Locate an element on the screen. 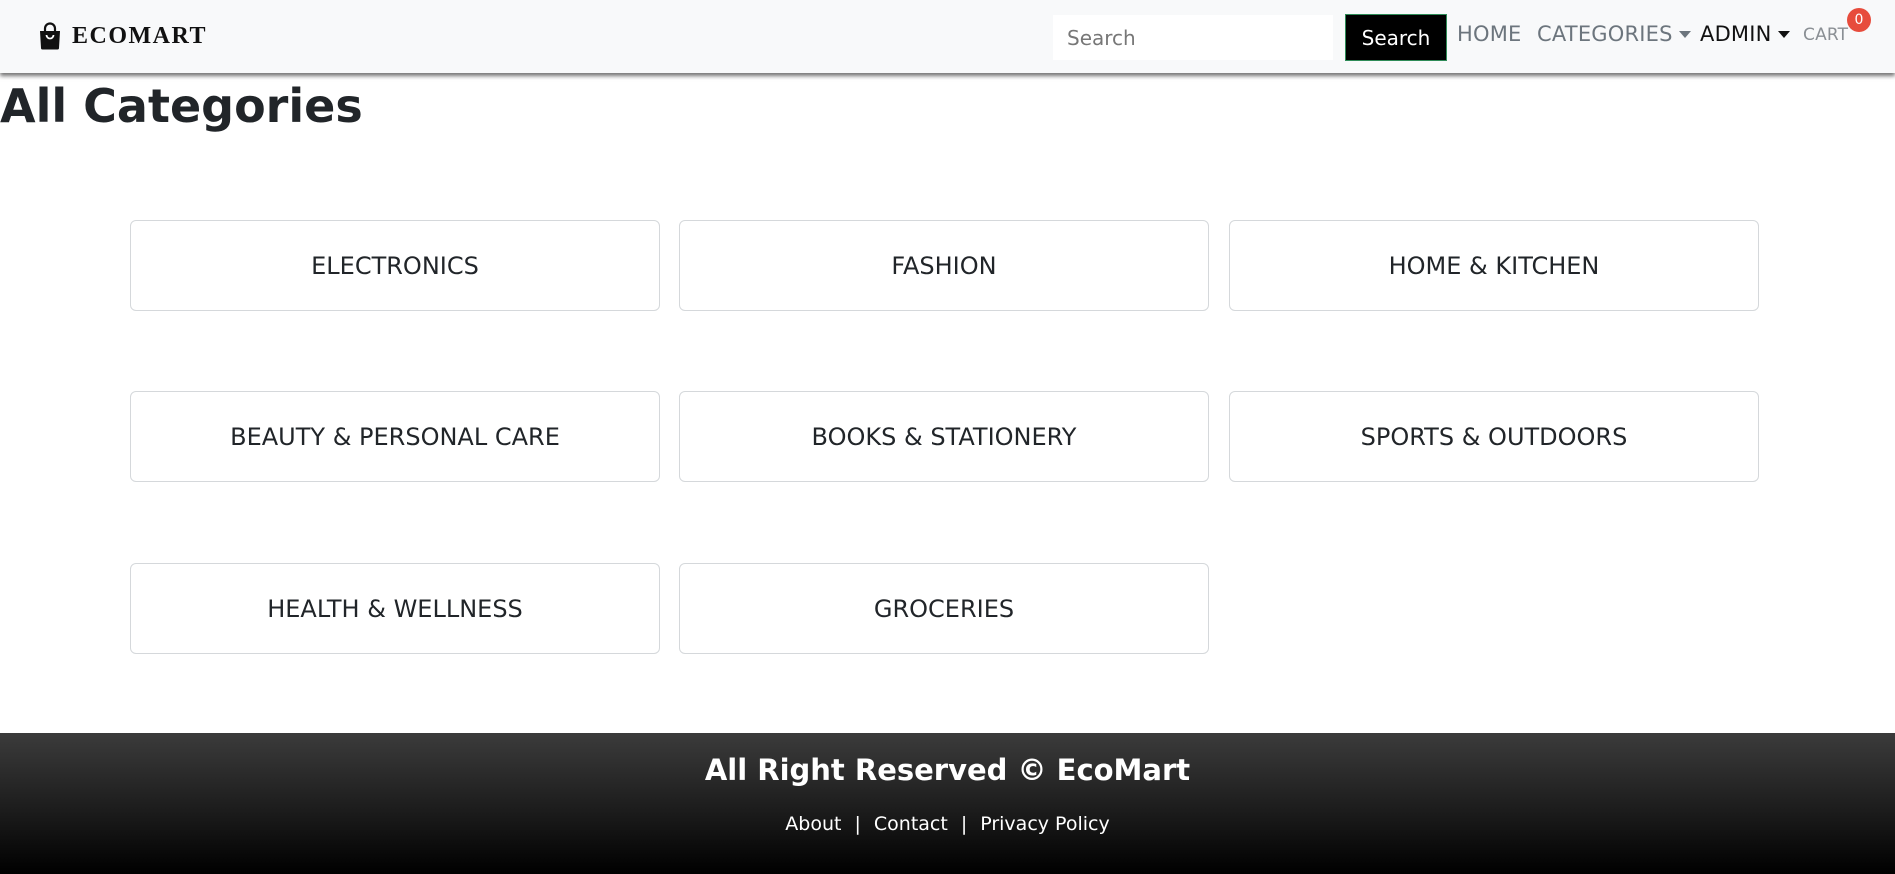 The image size is (1895, 874). category-card-books-stationery: BOOKS & STATIONERY is located at coordinates (944, 436).